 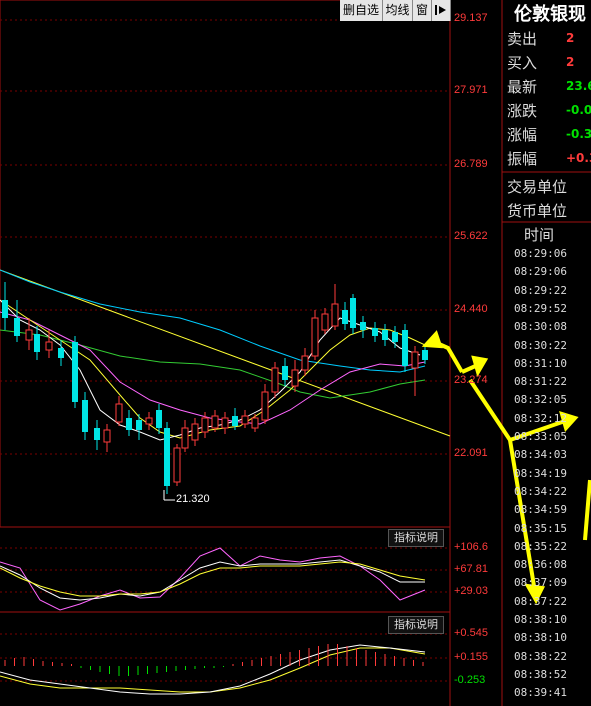 What do you see at coordinates (570, 38) in the screenshot?
I see `quote-row-value: 2` at bounding box center [570, 38].